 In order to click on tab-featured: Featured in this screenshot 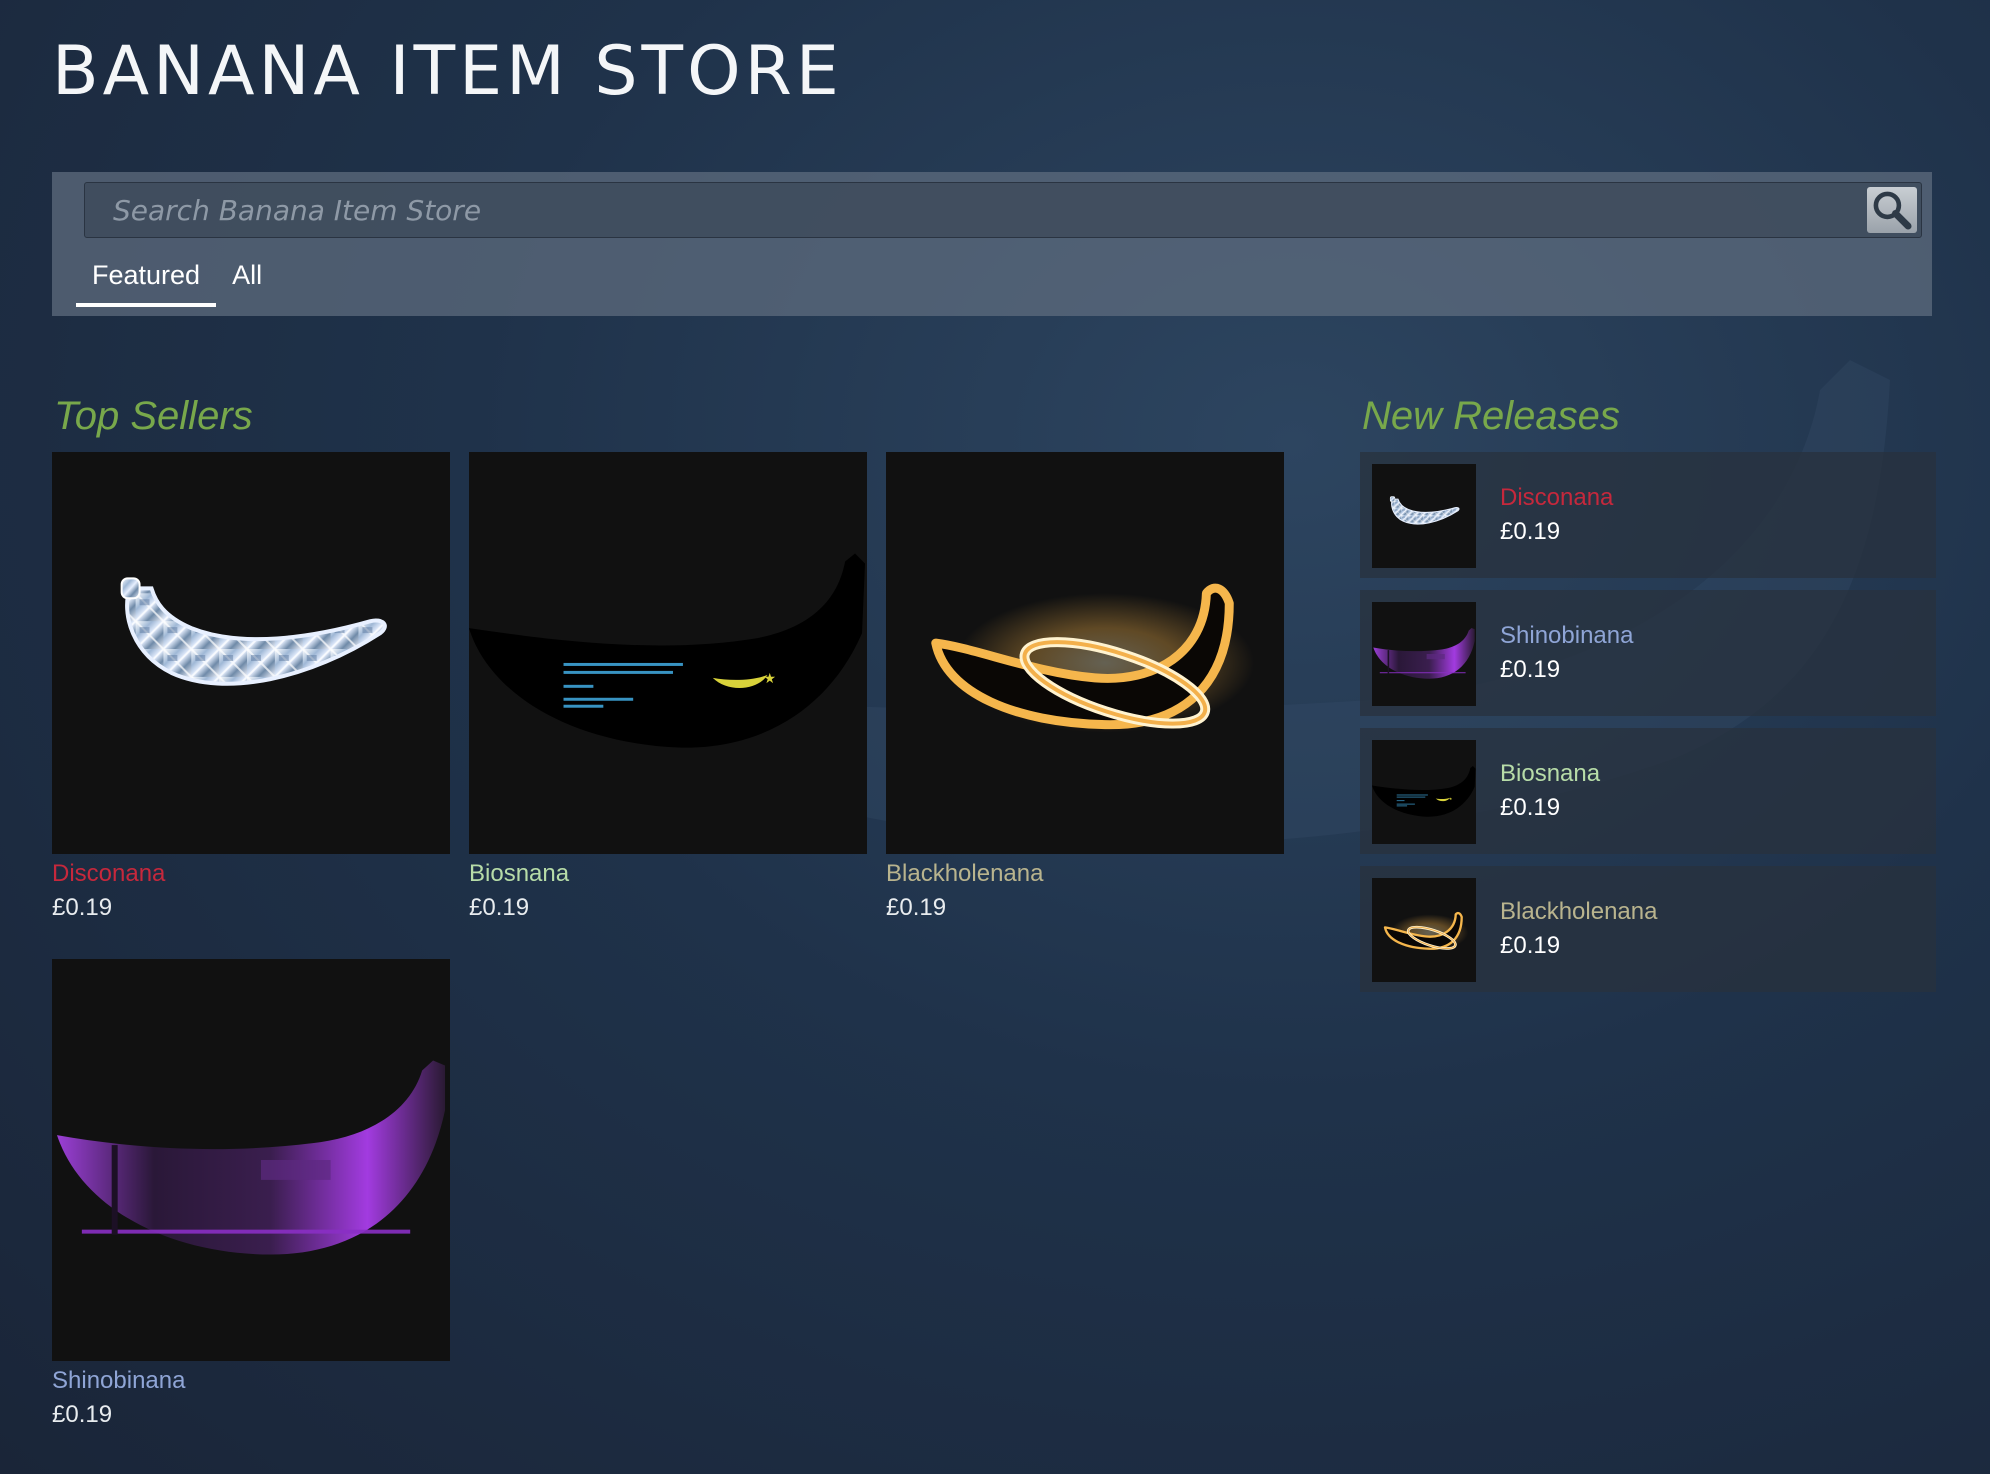, I will do `click(146, 279)`.